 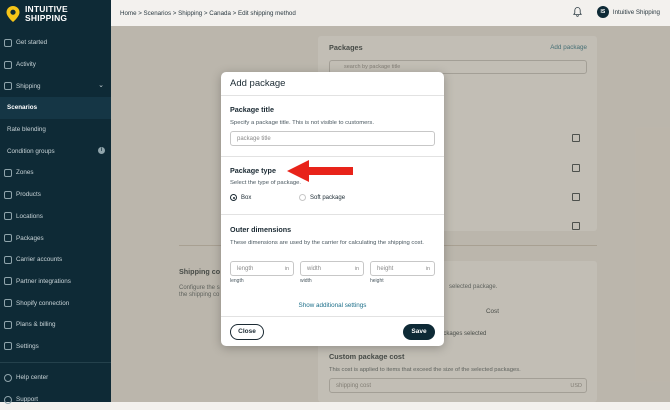 I want to click on save-button: Save, so click(x=419, y=332).